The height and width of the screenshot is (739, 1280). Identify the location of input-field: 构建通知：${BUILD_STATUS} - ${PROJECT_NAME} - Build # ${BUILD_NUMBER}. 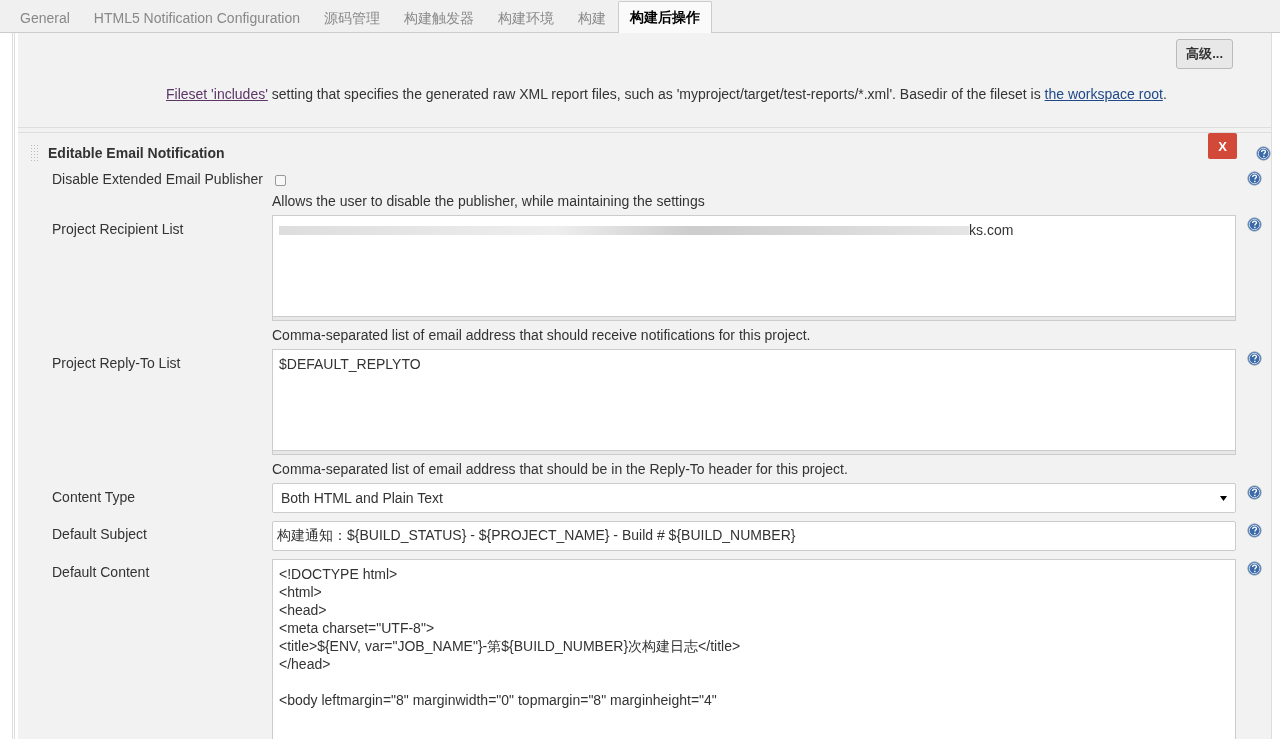
(754, 536).